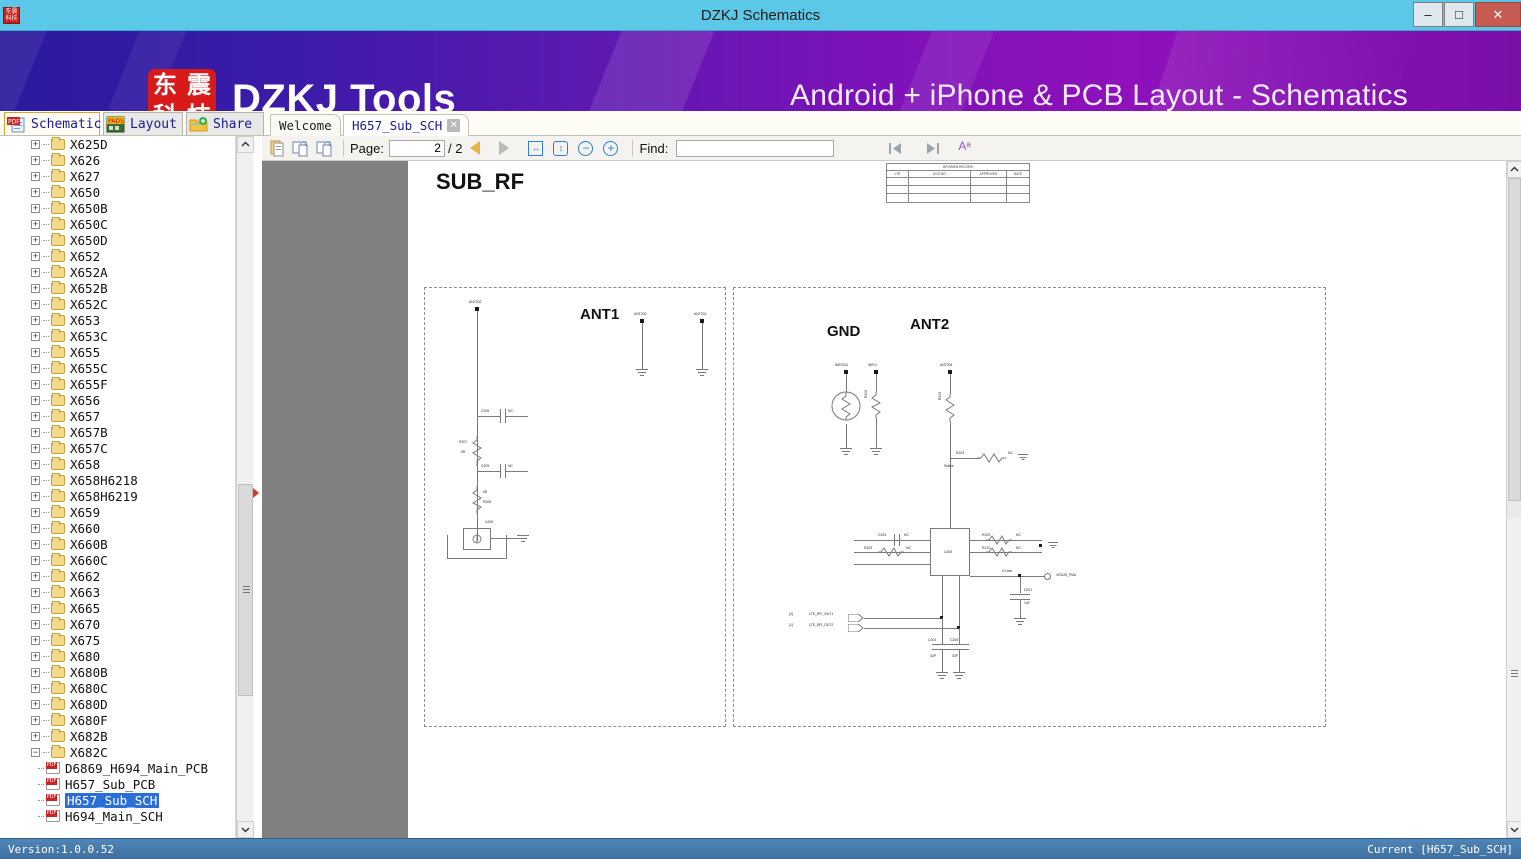 This screenshot has height=859, width=1521. I want to click on tab-layout: PADS Layout, so click(143, 123).